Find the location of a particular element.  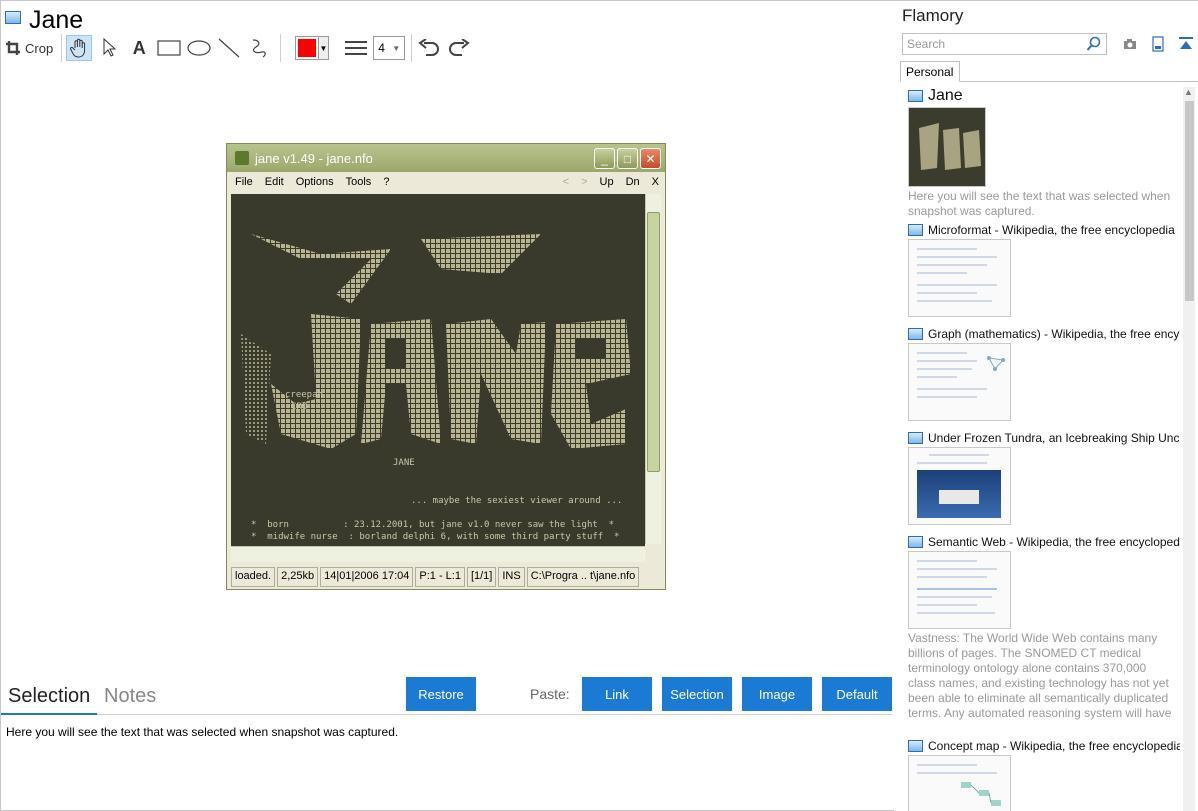

sidebar-actions is located at coordinates (1159, 44).